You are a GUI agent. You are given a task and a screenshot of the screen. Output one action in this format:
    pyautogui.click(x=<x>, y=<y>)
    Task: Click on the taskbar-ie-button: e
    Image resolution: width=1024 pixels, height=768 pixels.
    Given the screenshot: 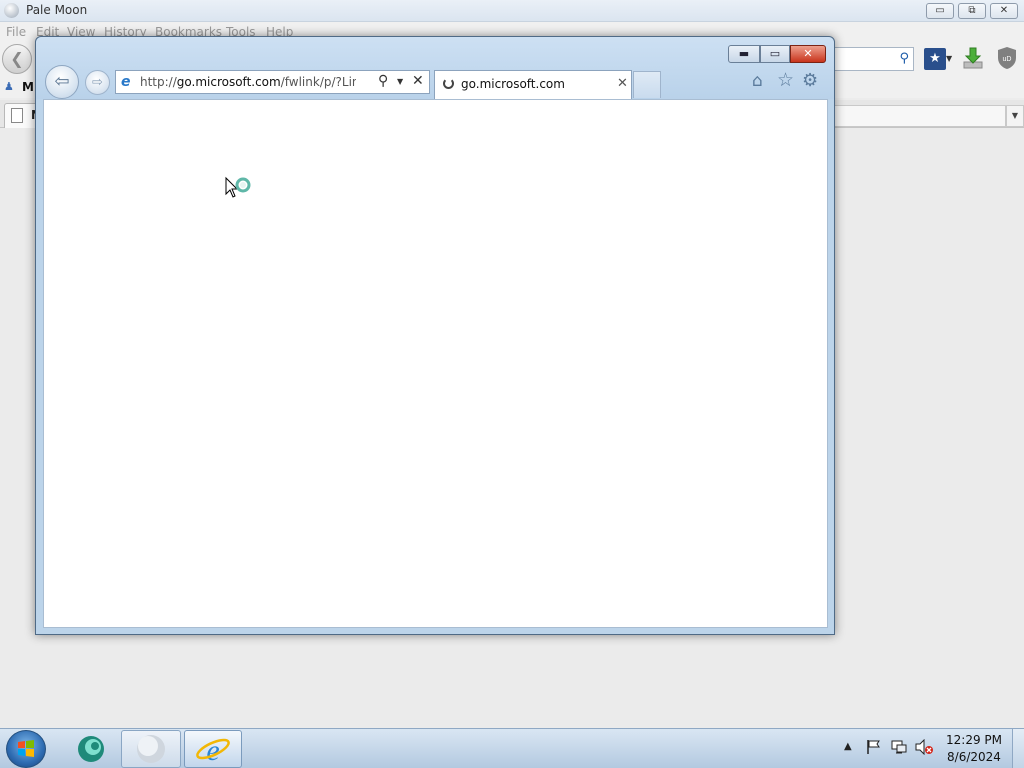 What is the action you would take?
    pyautogui.click(x=213, y=749)
    